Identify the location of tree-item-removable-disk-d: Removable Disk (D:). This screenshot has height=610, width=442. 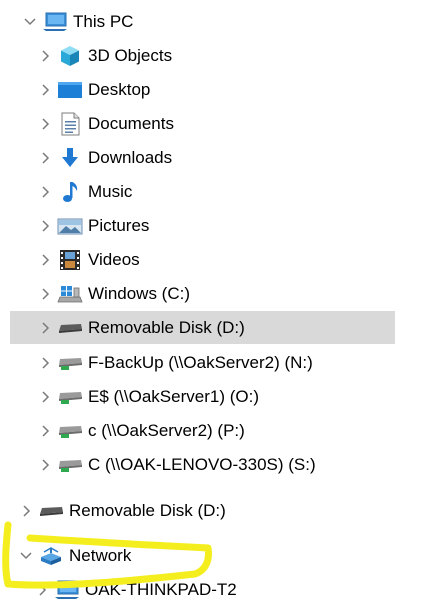
(202, 327).